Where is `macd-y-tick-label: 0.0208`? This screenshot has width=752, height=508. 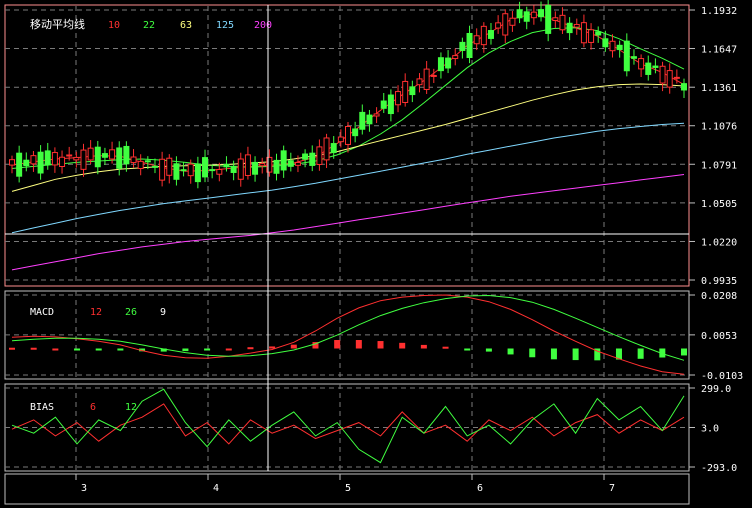 macd-y-tick-label: 0.0208 is located at coordinates (719, 296).